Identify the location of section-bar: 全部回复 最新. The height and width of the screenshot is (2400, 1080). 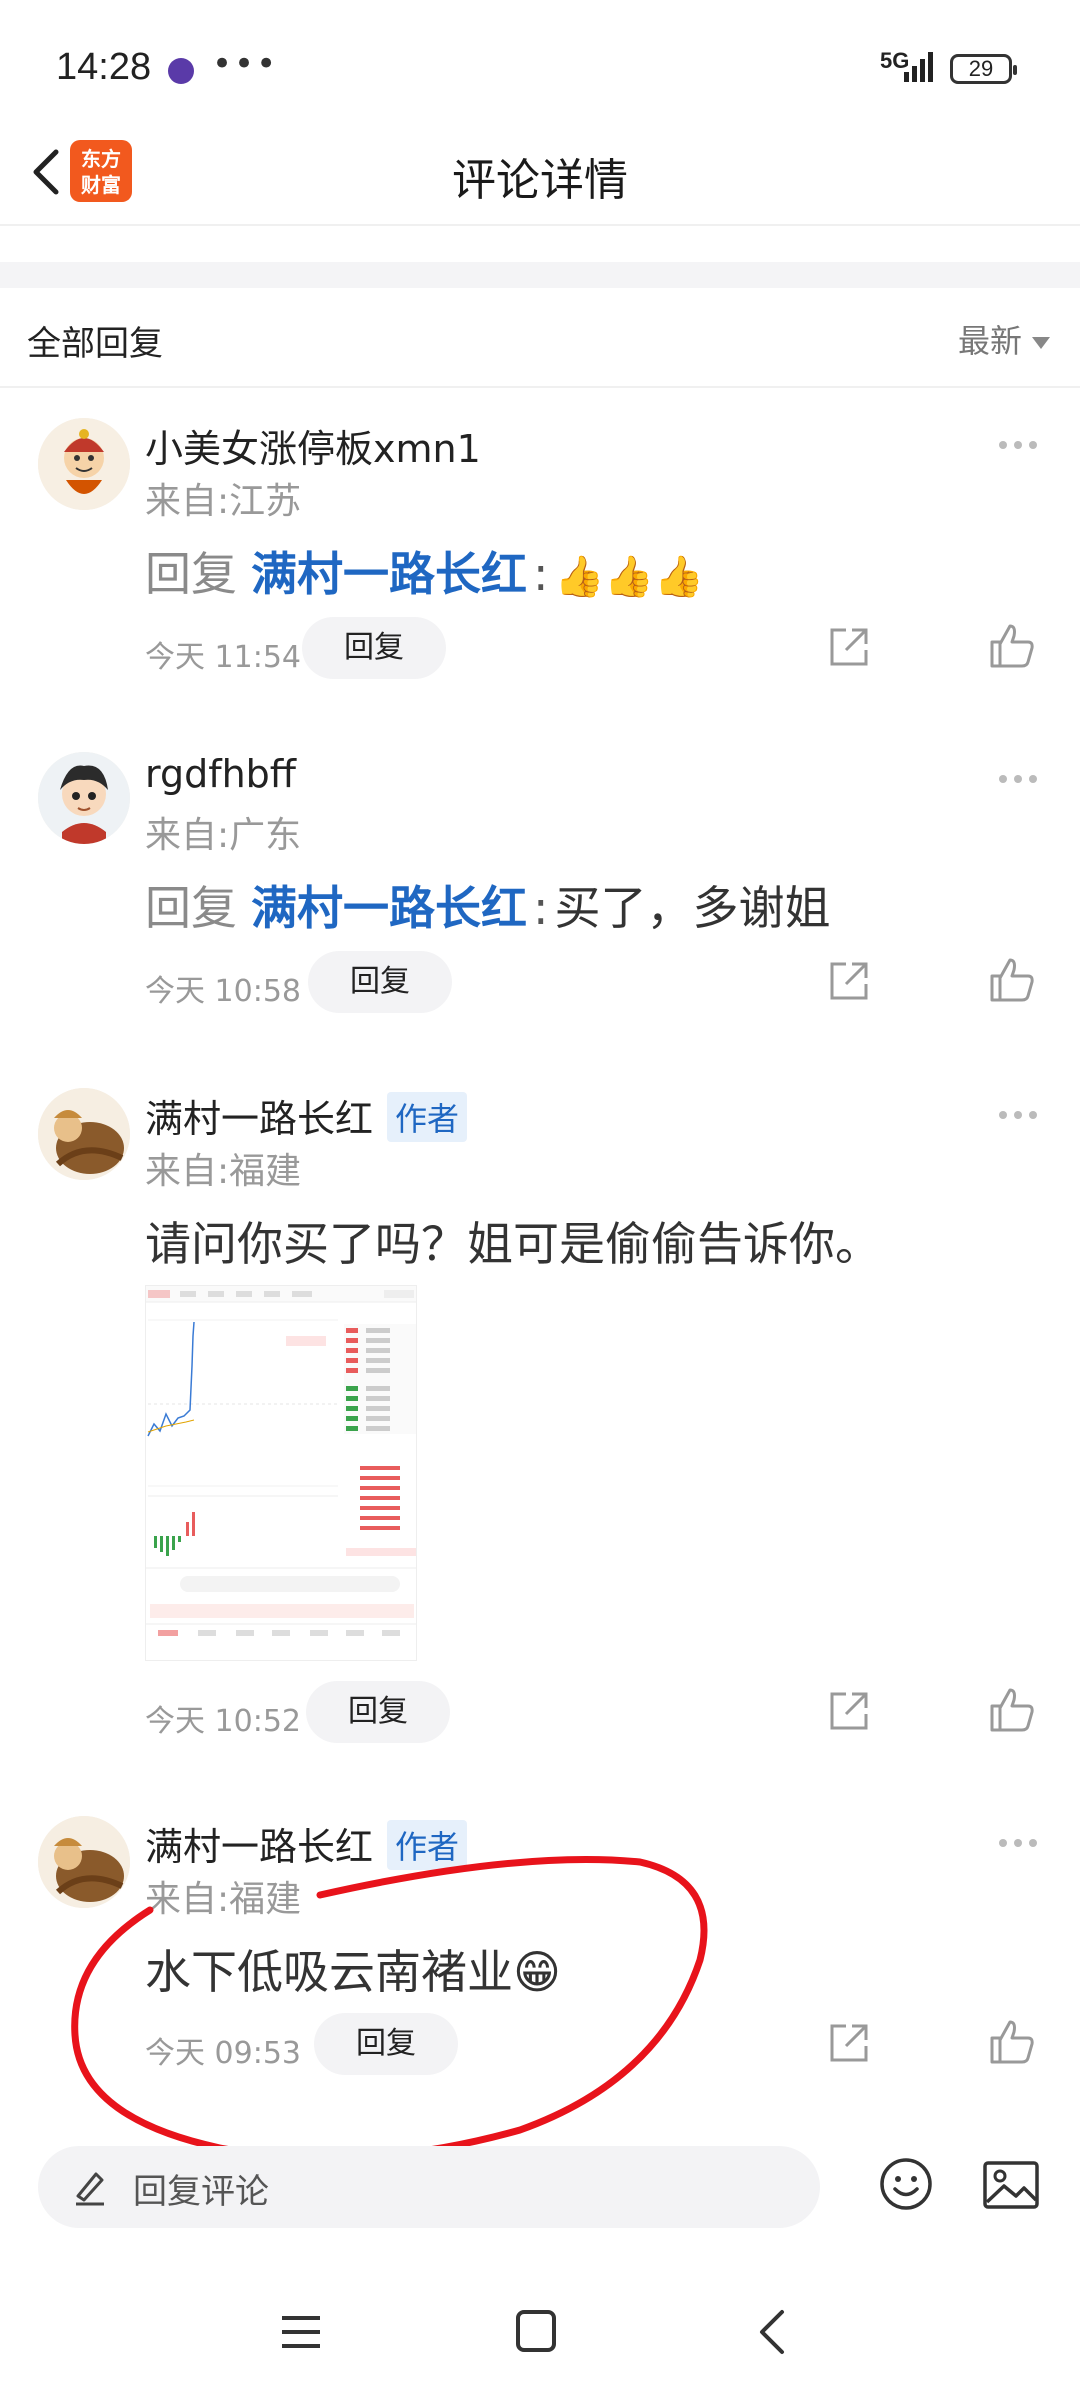
(540, 338).